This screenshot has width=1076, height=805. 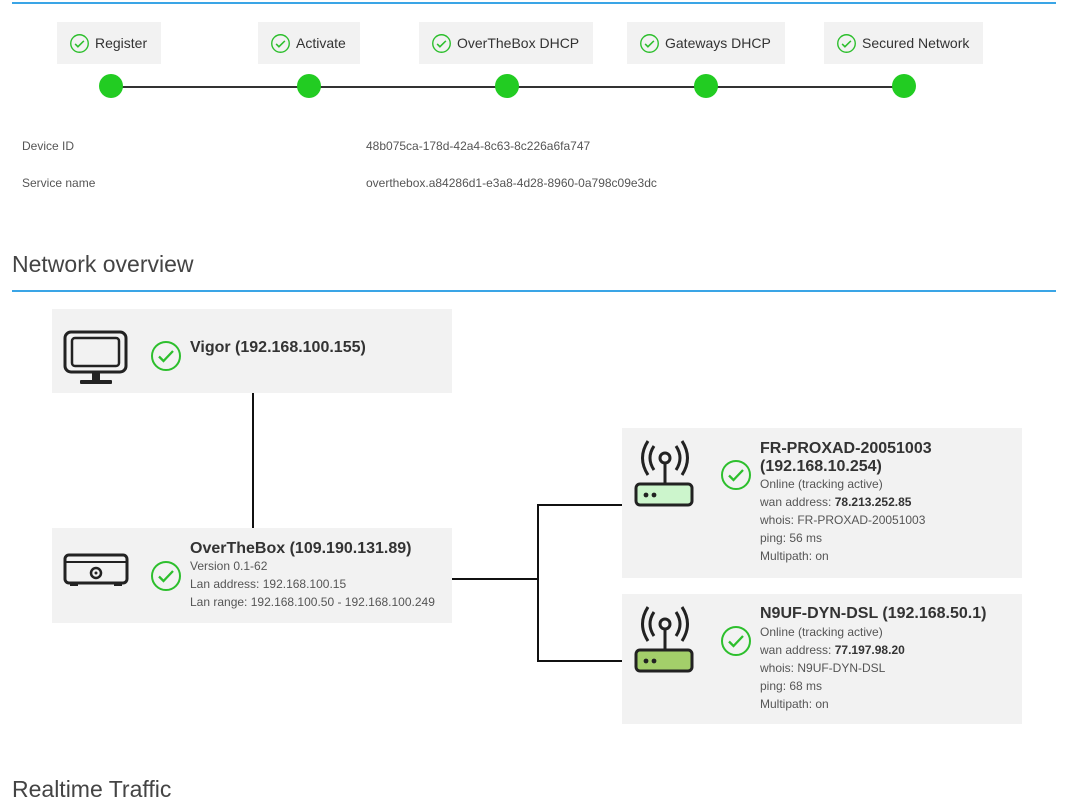 I want to click on gateway-ping: ping: 68 ms, so click(x=791, y=686).